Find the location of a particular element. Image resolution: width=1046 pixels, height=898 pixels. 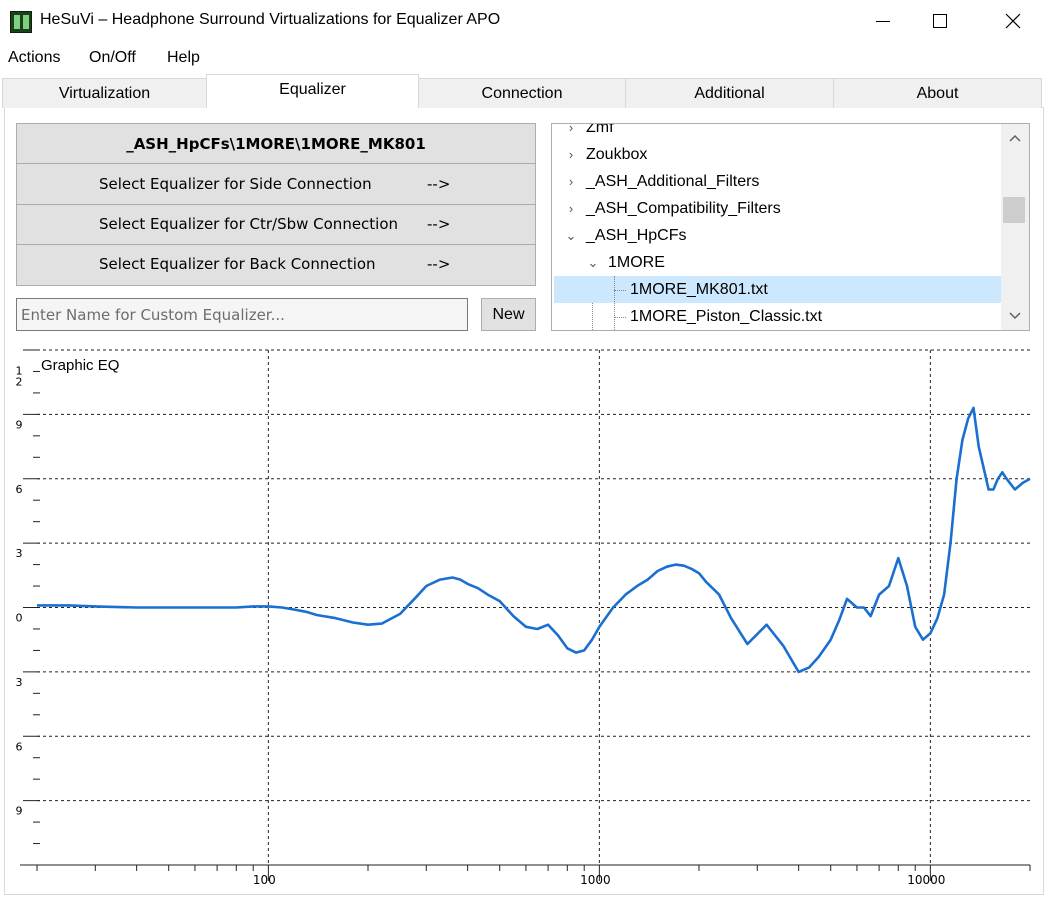

side-arrow: --> is located at coordinates (439, 184).